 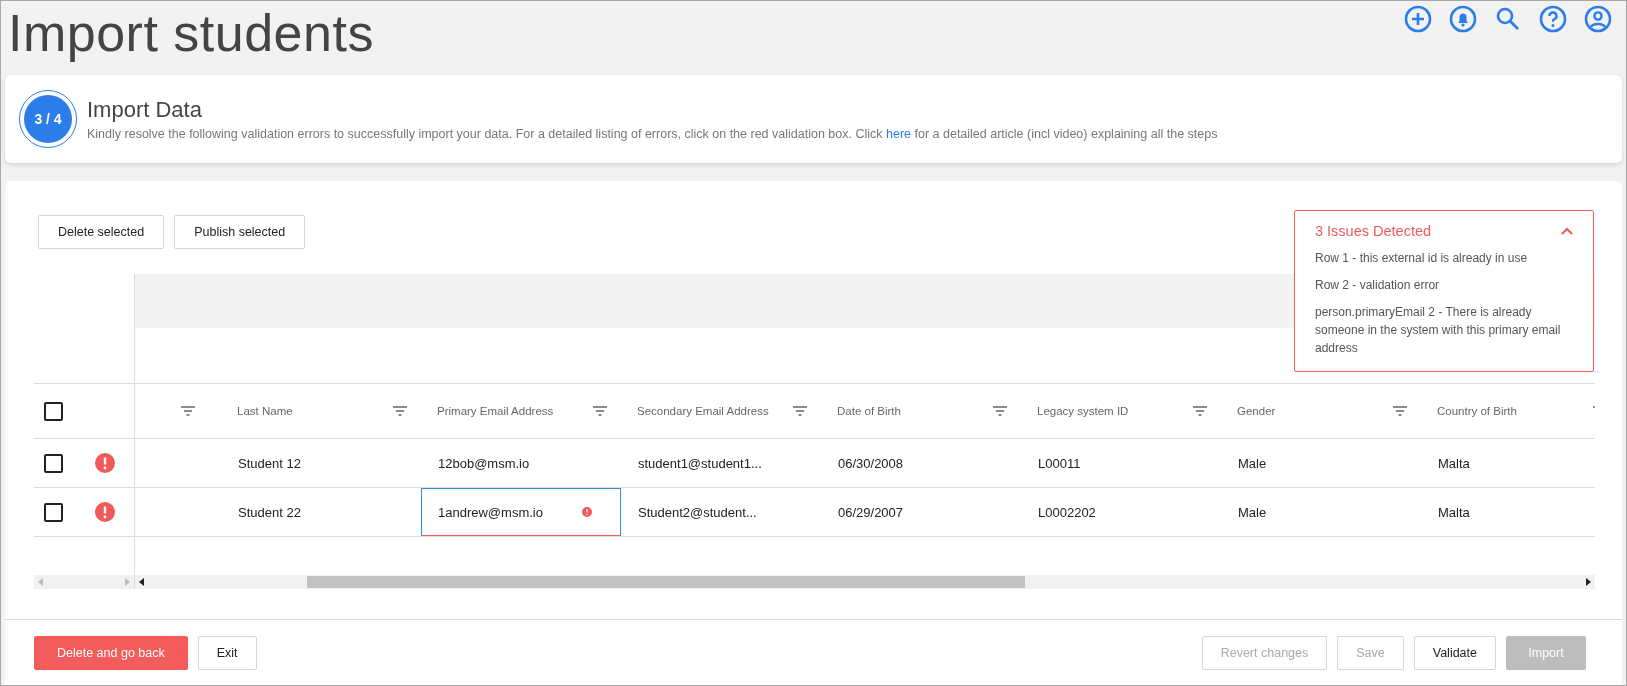 I want to click on table-cell: 06/29/2007, so click(x=921, y=512).